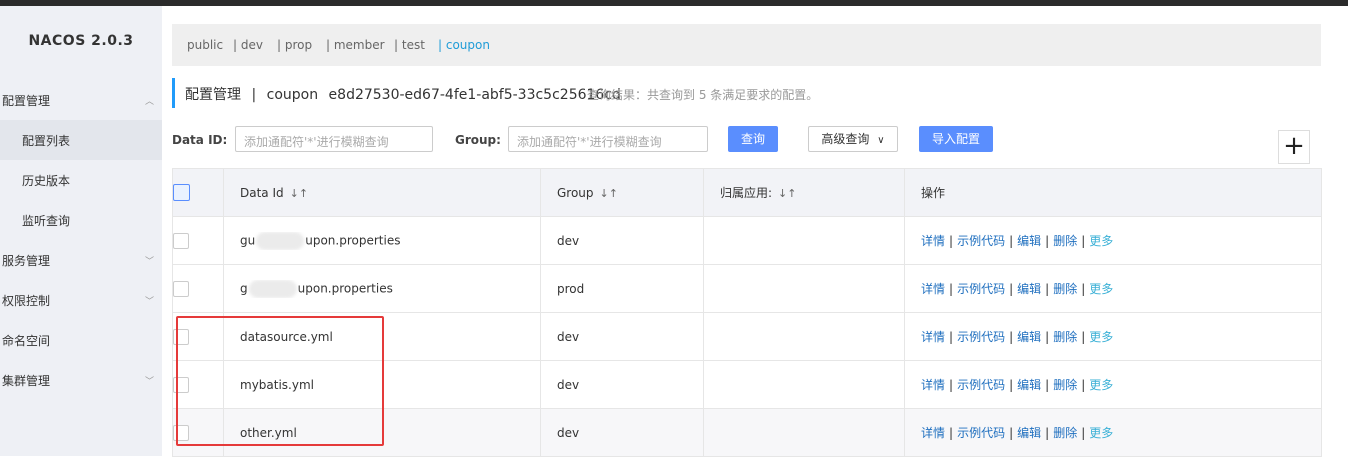  I want to click on group-filter-label: Group:, so click(478, 140).